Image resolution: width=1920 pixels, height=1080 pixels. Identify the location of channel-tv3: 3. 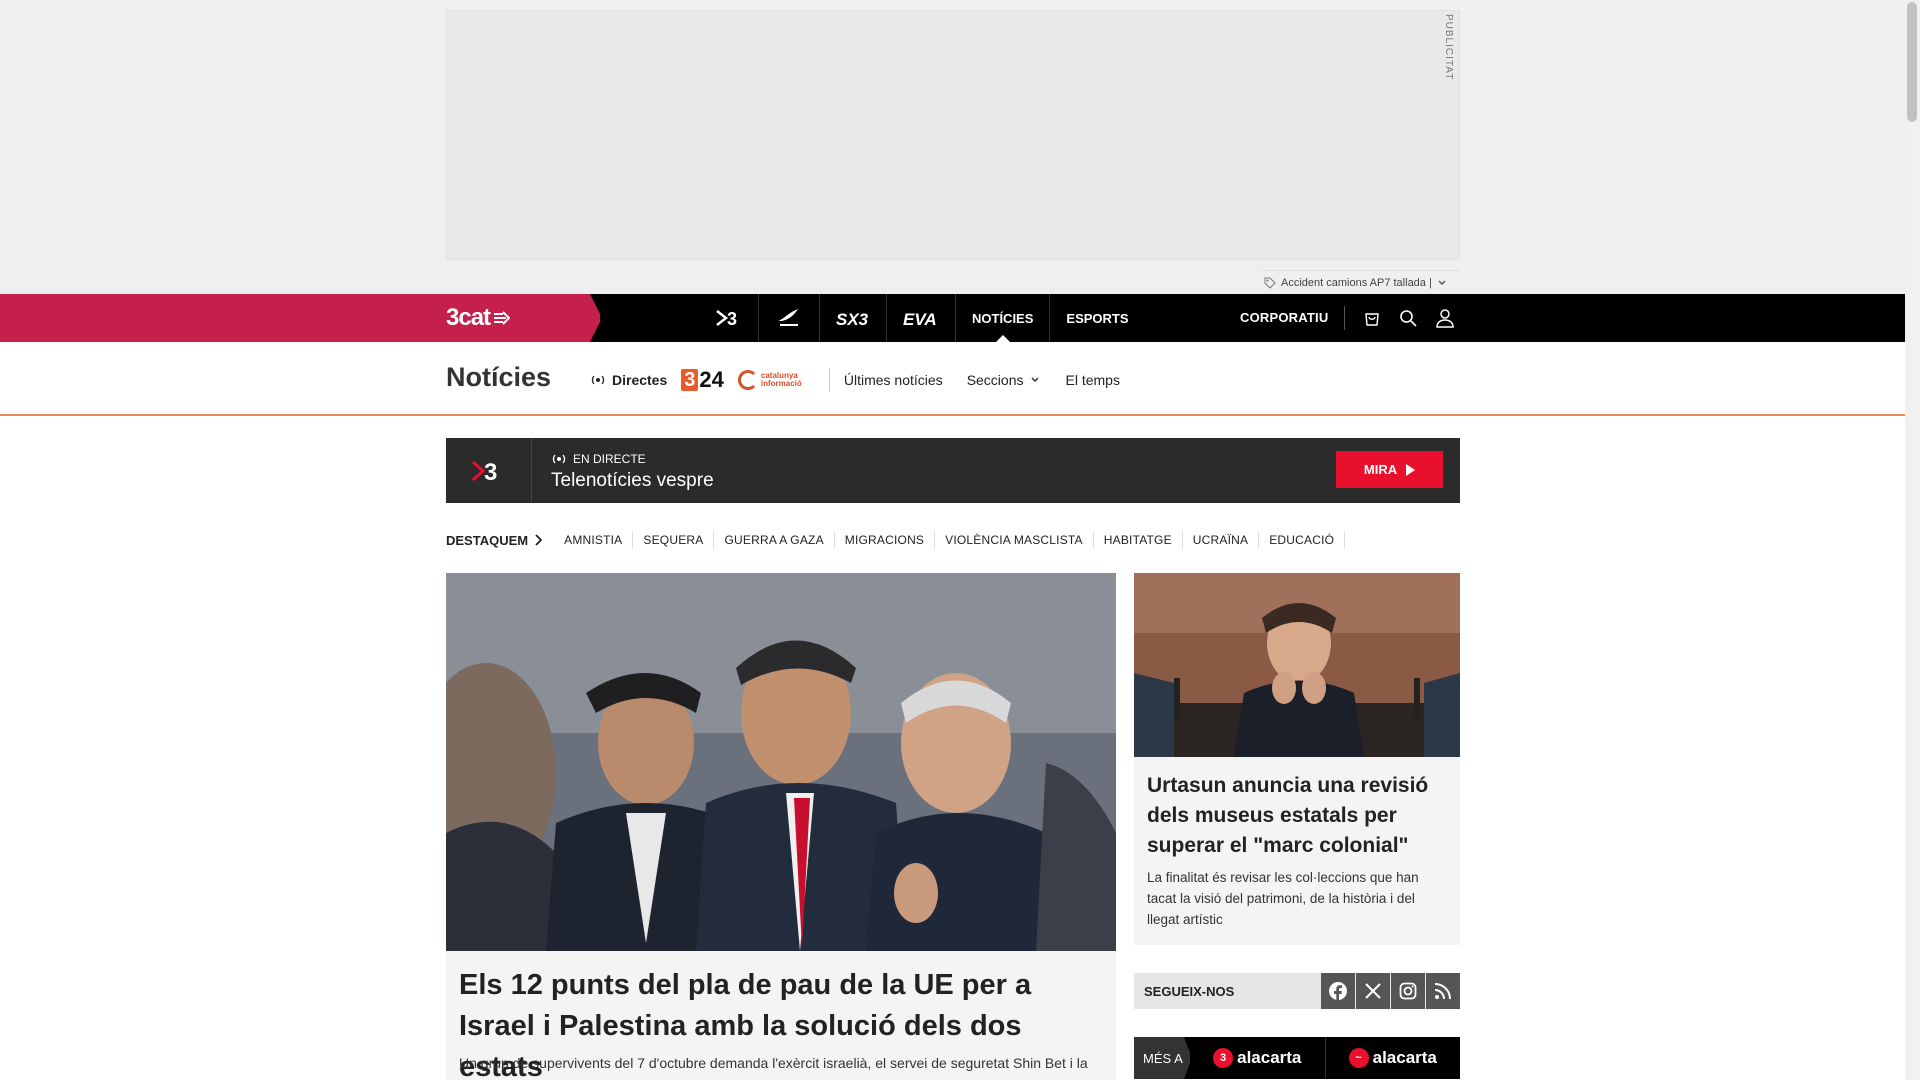
(729, 318).